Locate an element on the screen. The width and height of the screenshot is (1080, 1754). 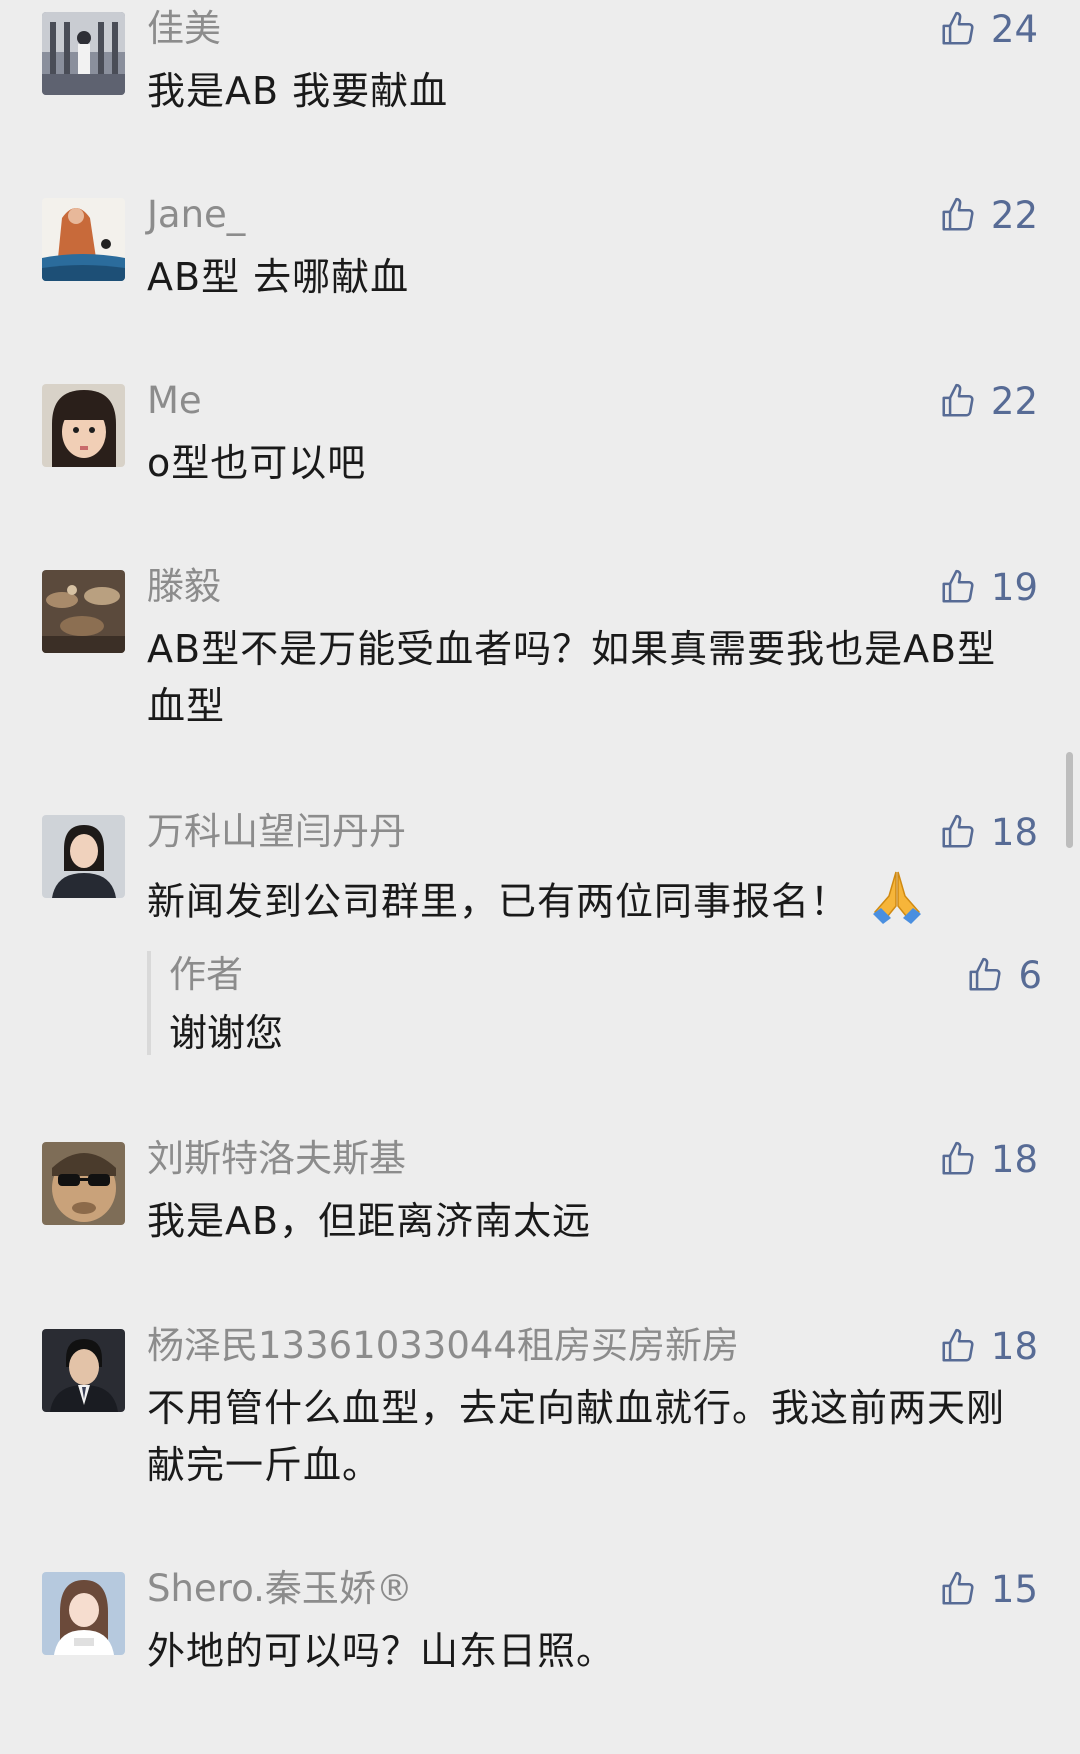
comment-item: Me o型也可以吧 22 is located at coordinates (540, 462).